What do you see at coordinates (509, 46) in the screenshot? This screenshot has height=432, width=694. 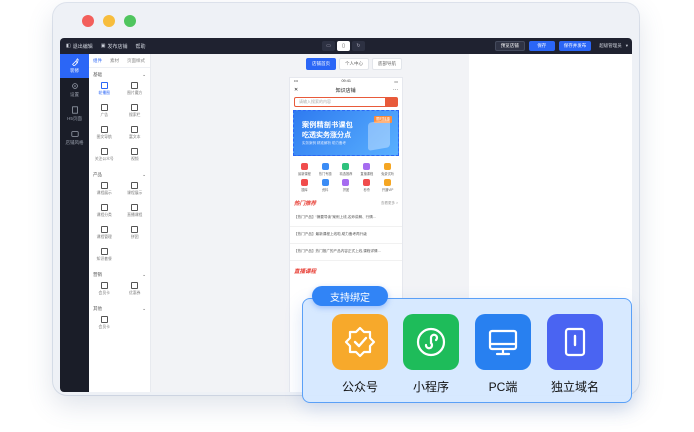 I see `preview-shop-button: 预览店铺` at bounding box center [509, 46].